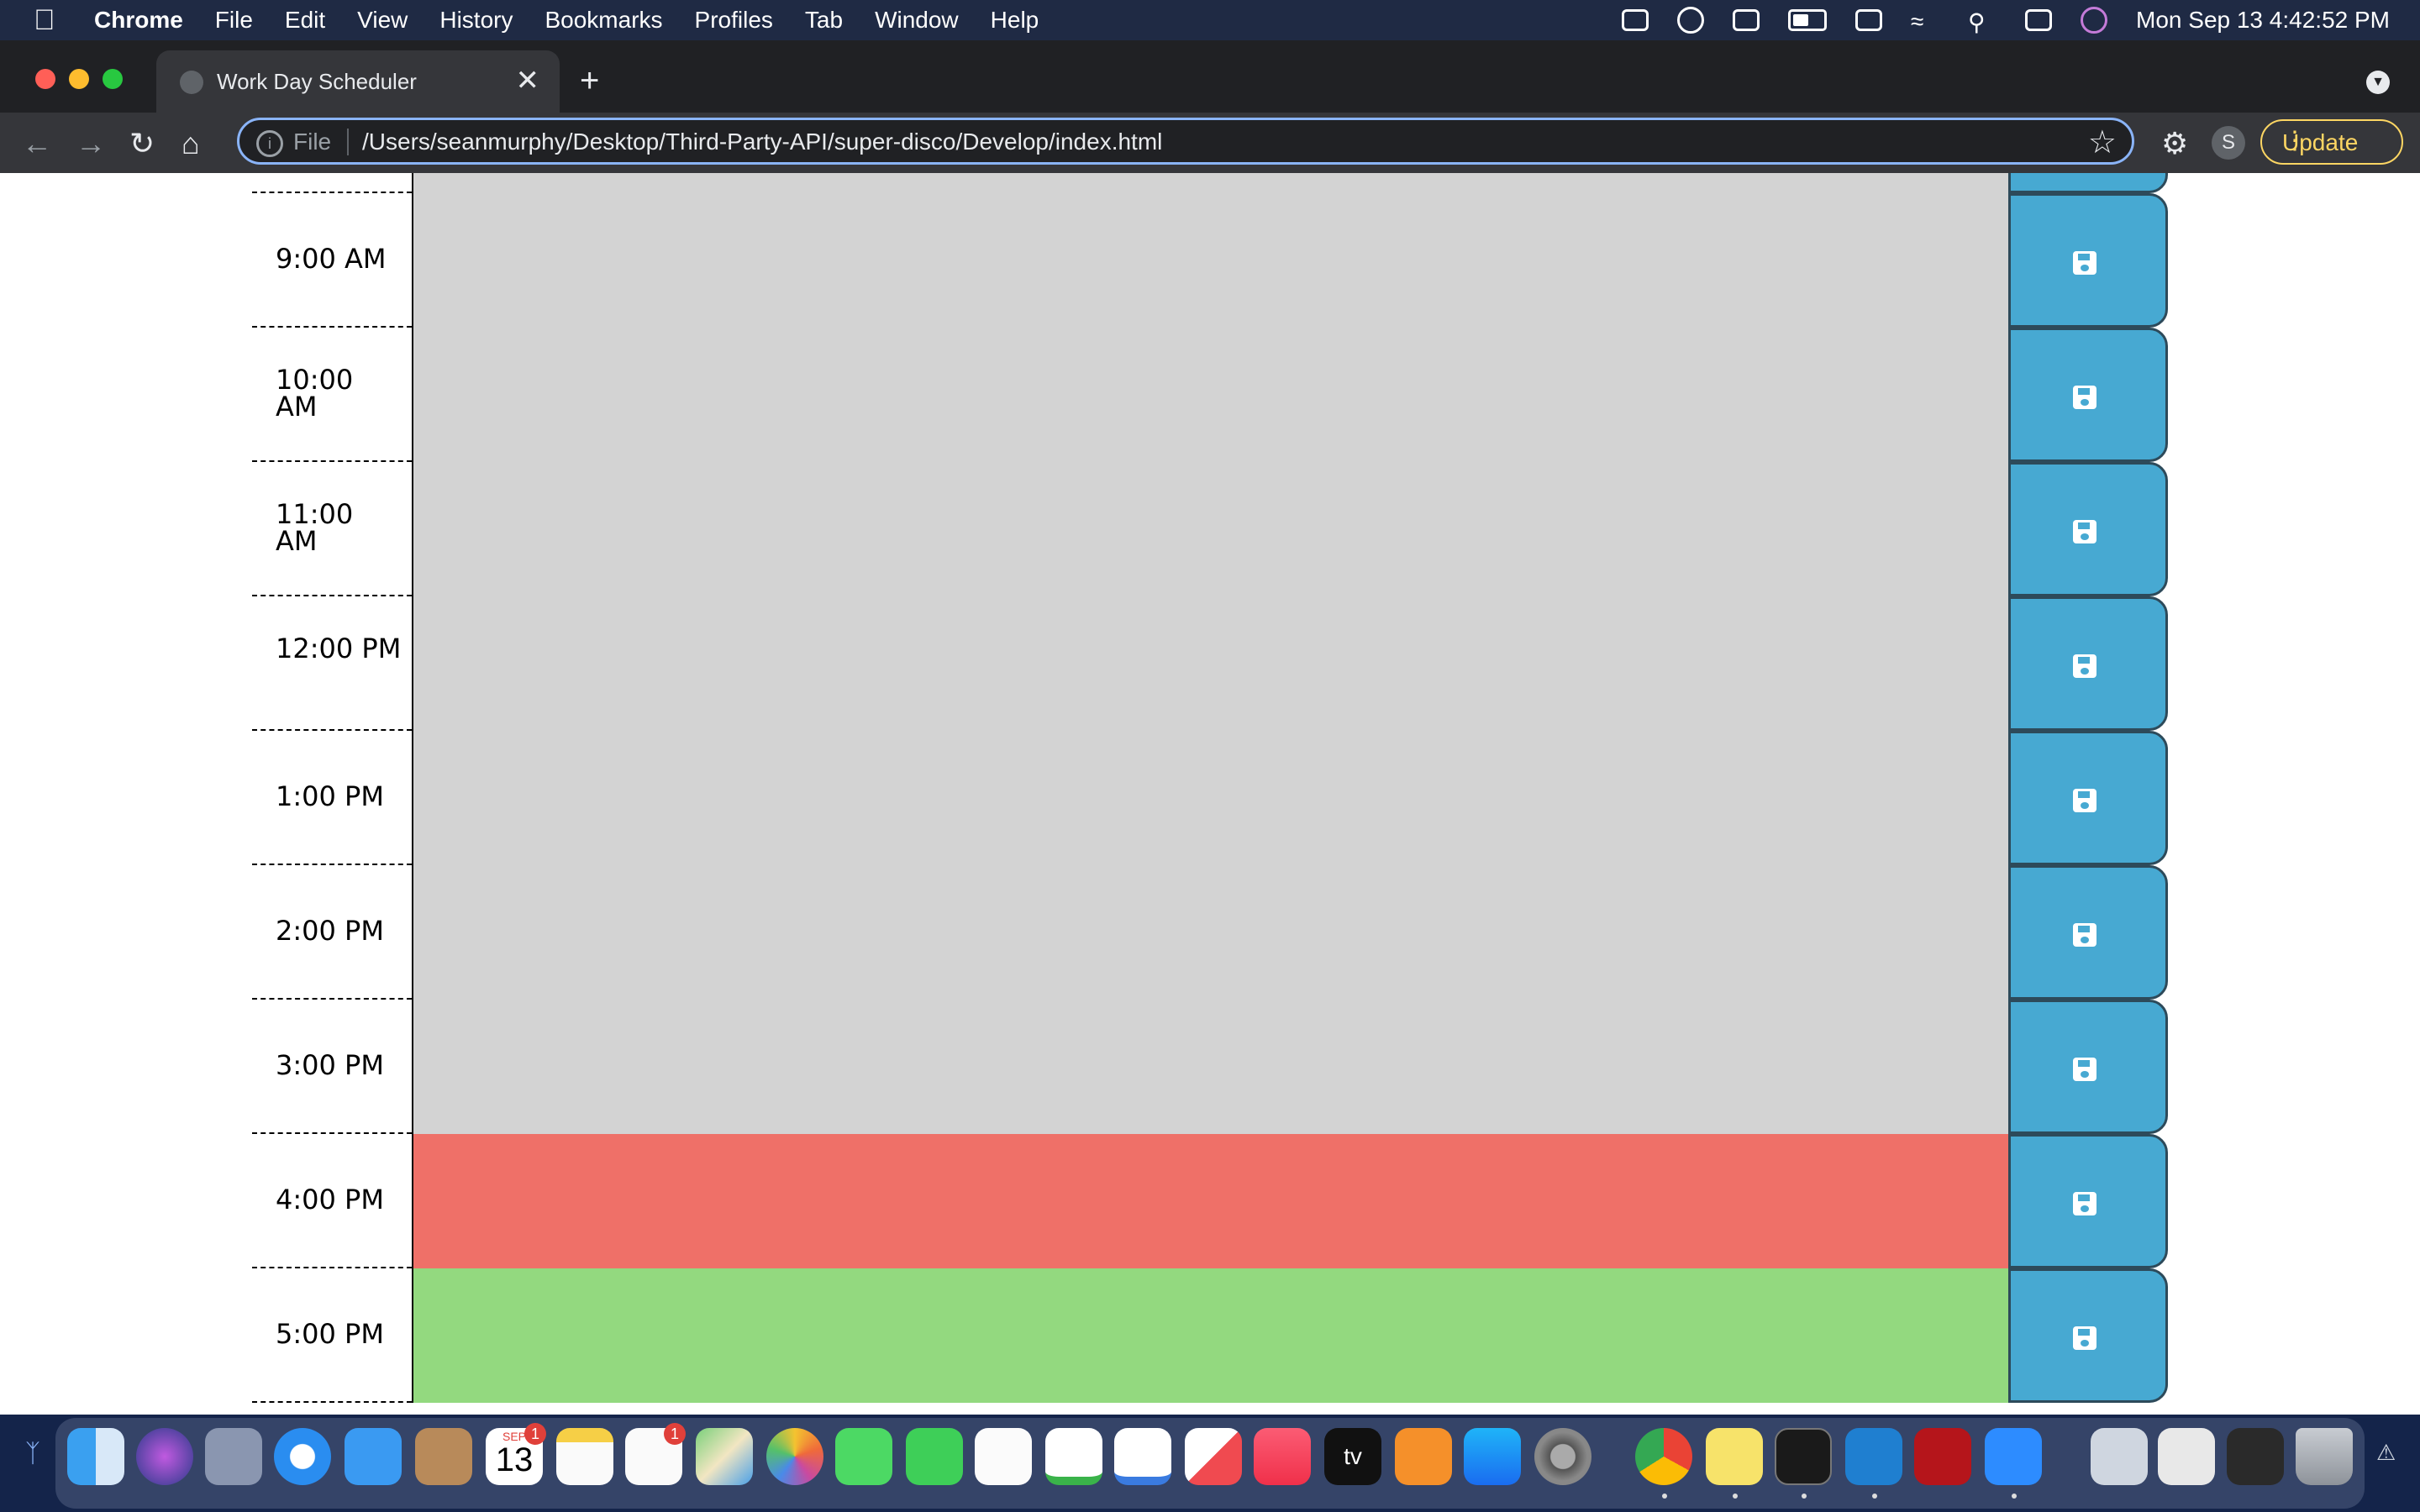 The width and height of the screenshot is (2420, 1512). I want to click on messages-icon, so click(864, 1456).